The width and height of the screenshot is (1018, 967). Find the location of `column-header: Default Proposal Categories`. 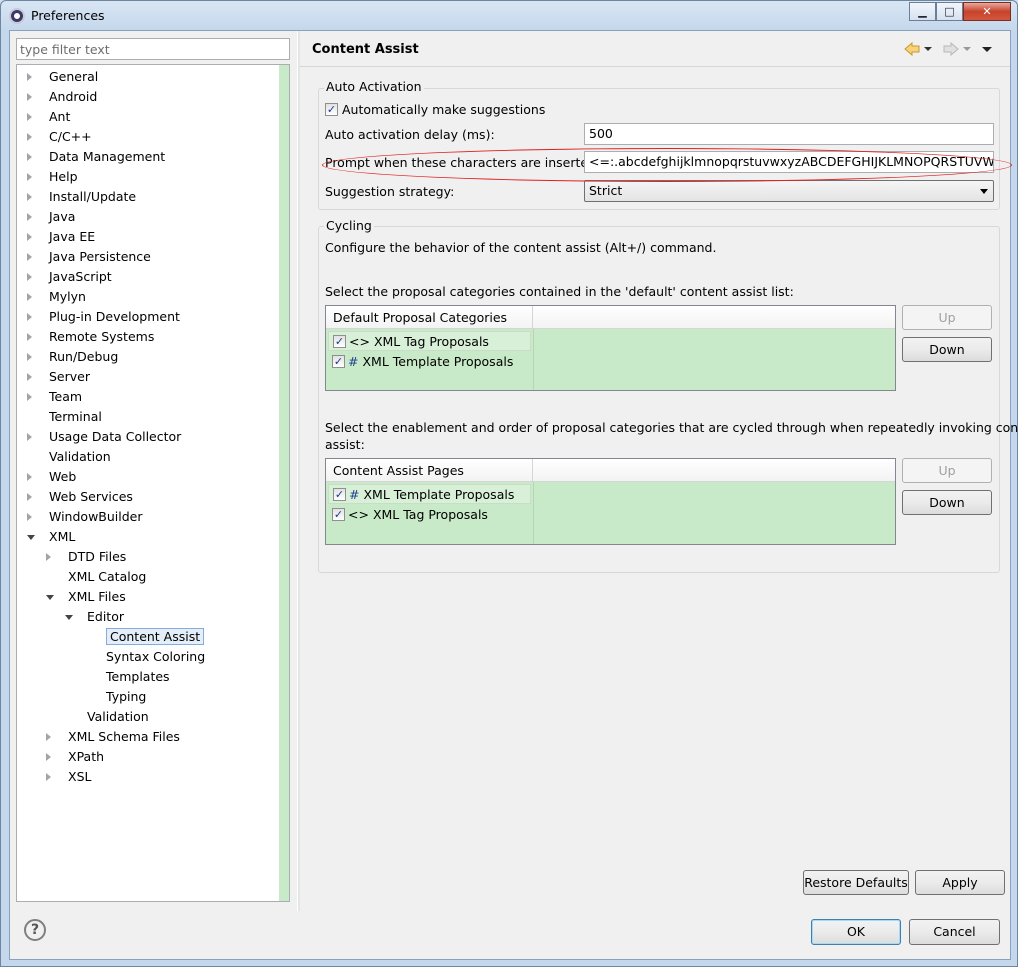

column-header: Default Proposal Categories is located at coordinates (429, 317).